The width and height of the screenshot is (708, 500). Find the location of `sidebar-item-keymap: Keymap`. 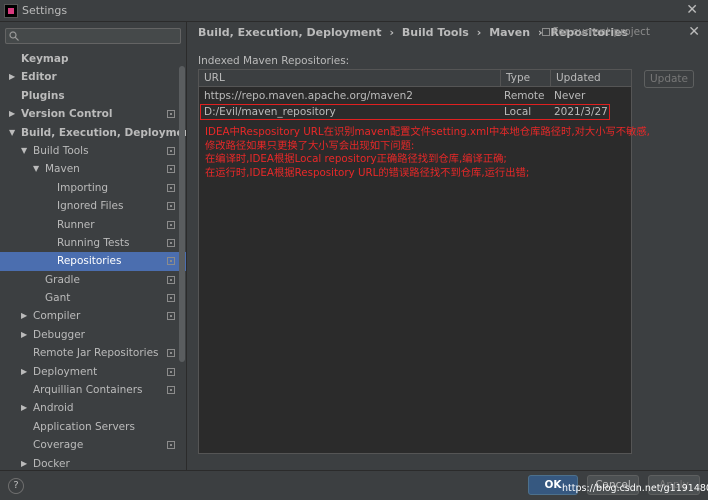

sidebar-item-keymap: Keymap is located at coordinates (93, 59).